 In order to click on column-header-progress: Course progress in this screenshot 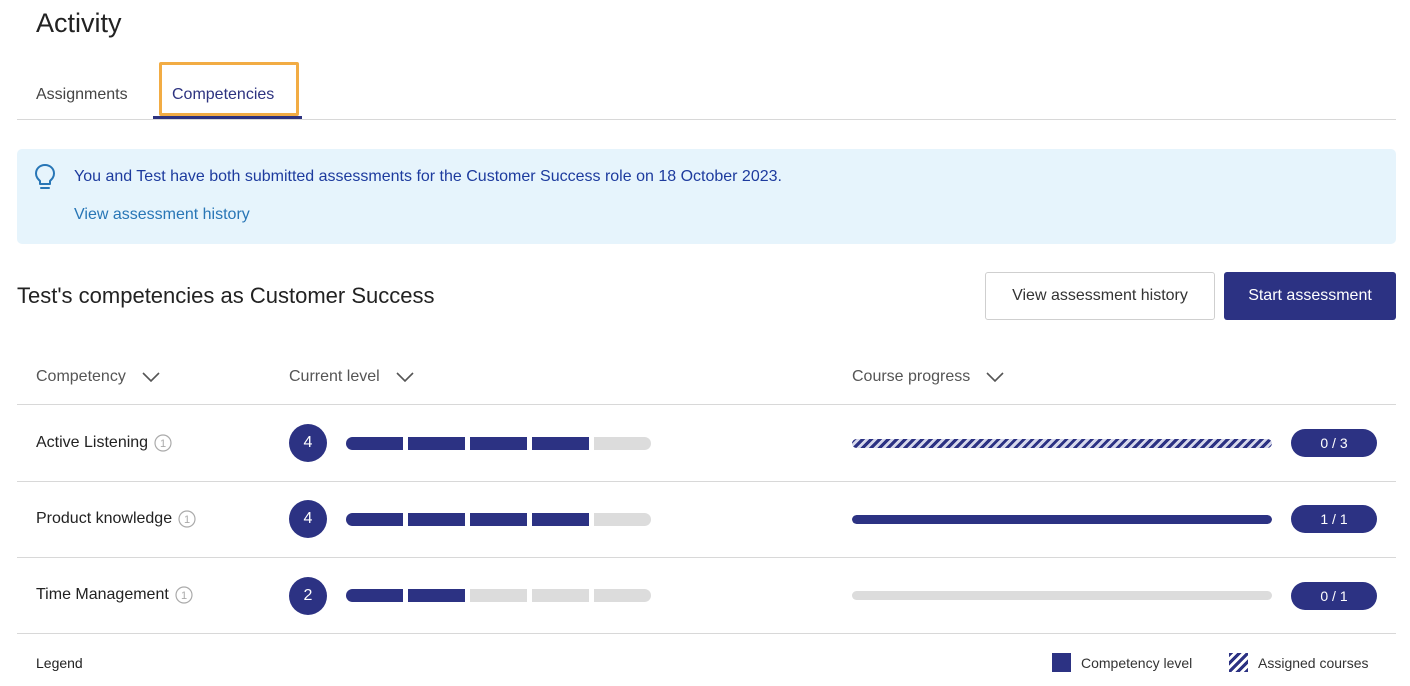, I will do `click(928, 377)`.